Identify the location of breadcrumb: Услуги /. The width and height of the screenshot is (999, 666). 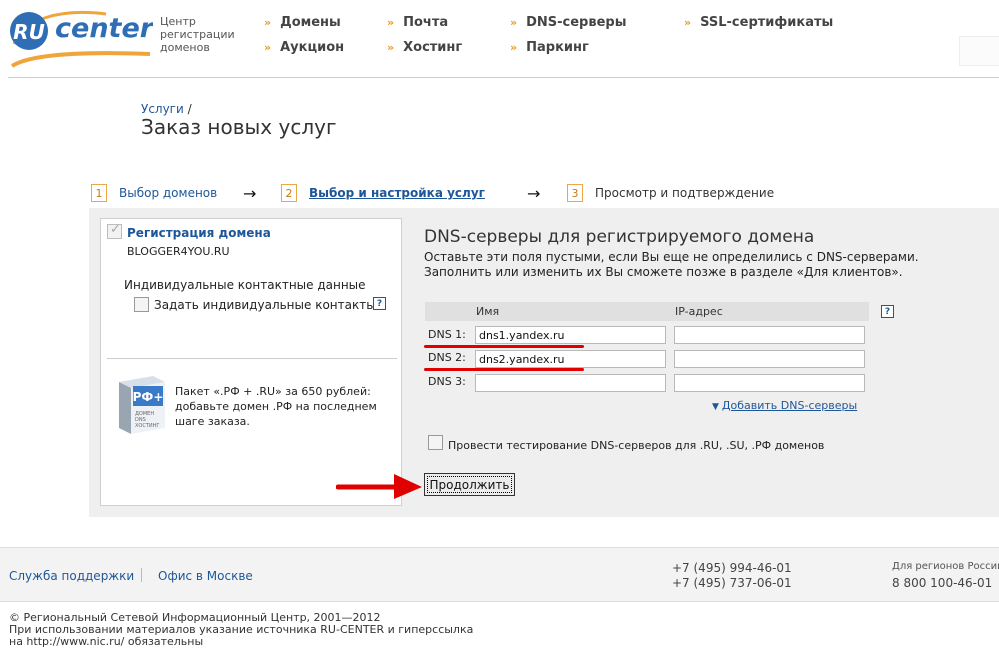
(166, 109).